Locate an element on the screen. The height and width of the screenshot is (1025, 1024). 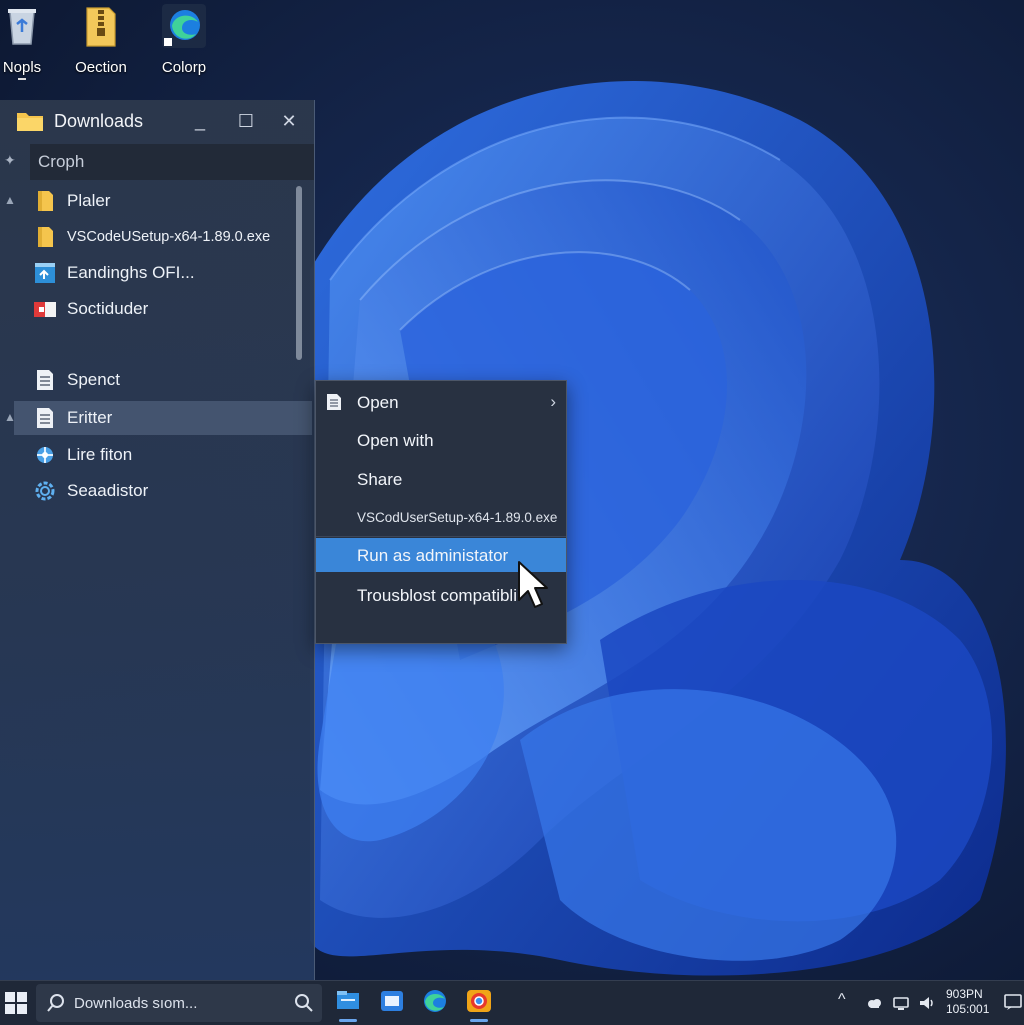
title-bar: Downloads _ ☐ ✕ is located at coordinates (157, 121).